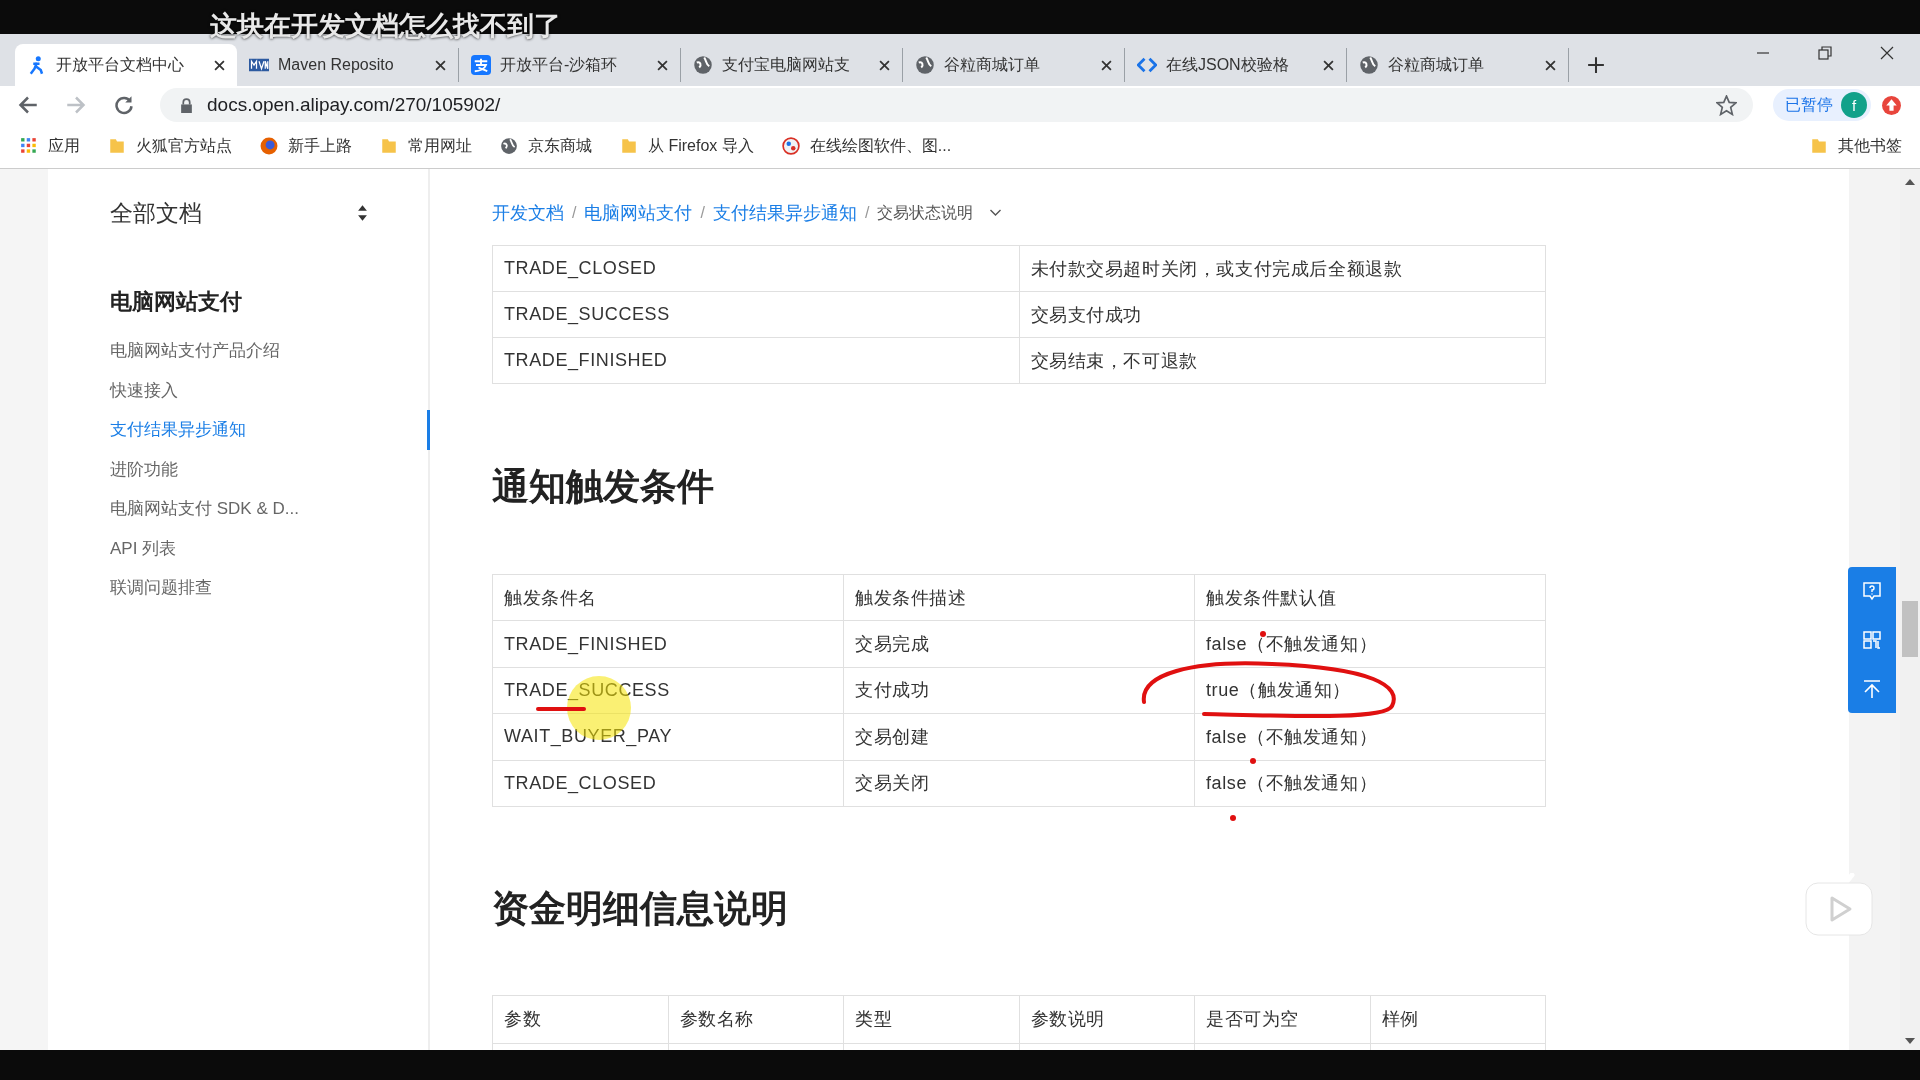 The image size is (1920, 1080). I want to click on bookmark: 从 Firefox 导入, so click(687, 146).